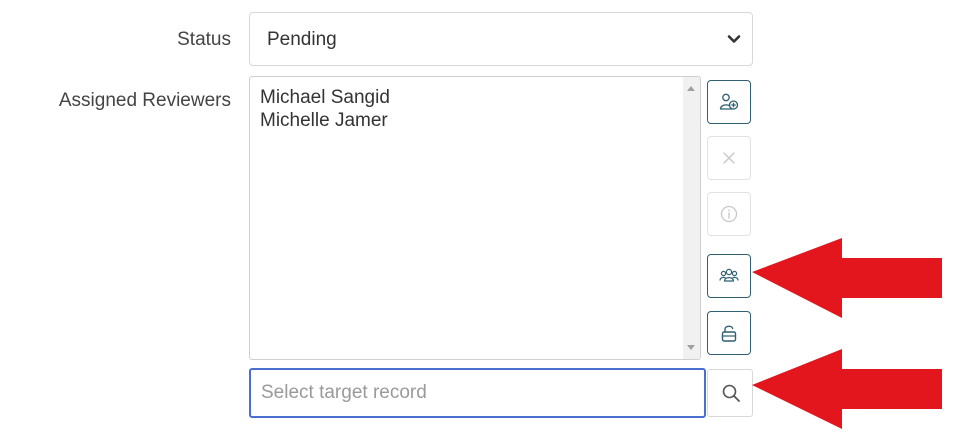 This screenshot has width=953, height=437. I want to click on reviewer-option: Michelle Jamer, so click(324, 121).